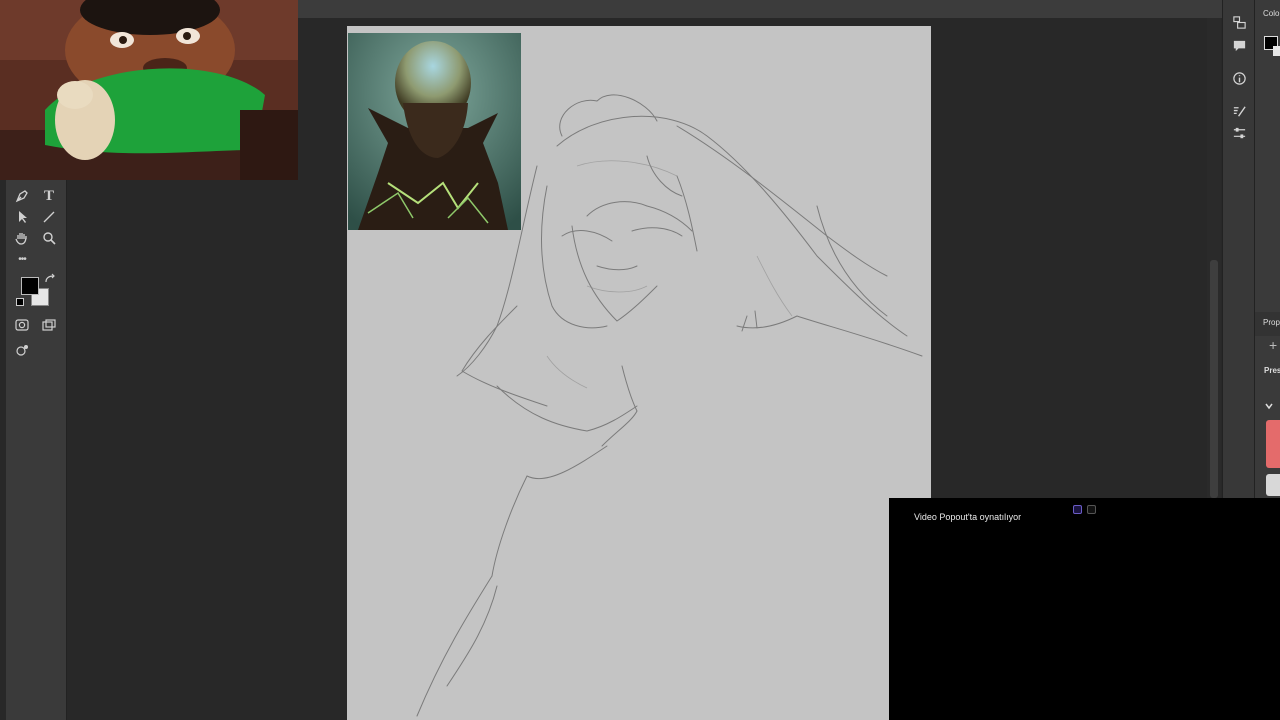 This screenshot has width=1280, height=720. What do you see at coordinates (1239, 111) in the screenshot?
I see `brush-settings-icon` at bounding box center [1239, 111].